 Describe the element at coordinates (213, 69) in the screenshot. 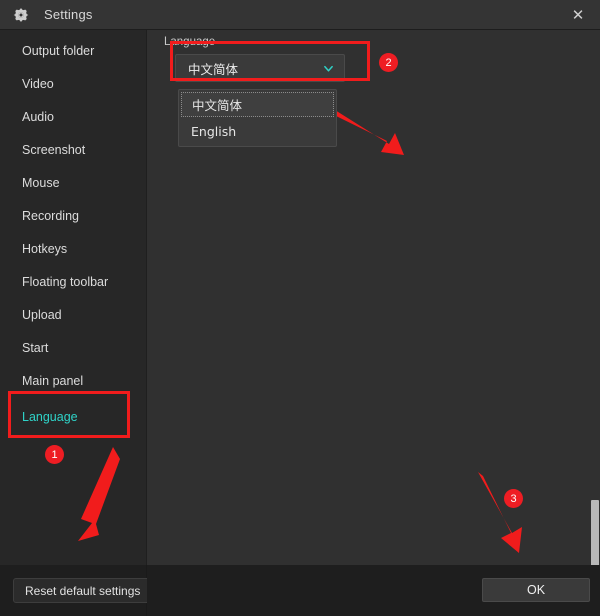

I see `language-select-value: 中文简体` at that location.